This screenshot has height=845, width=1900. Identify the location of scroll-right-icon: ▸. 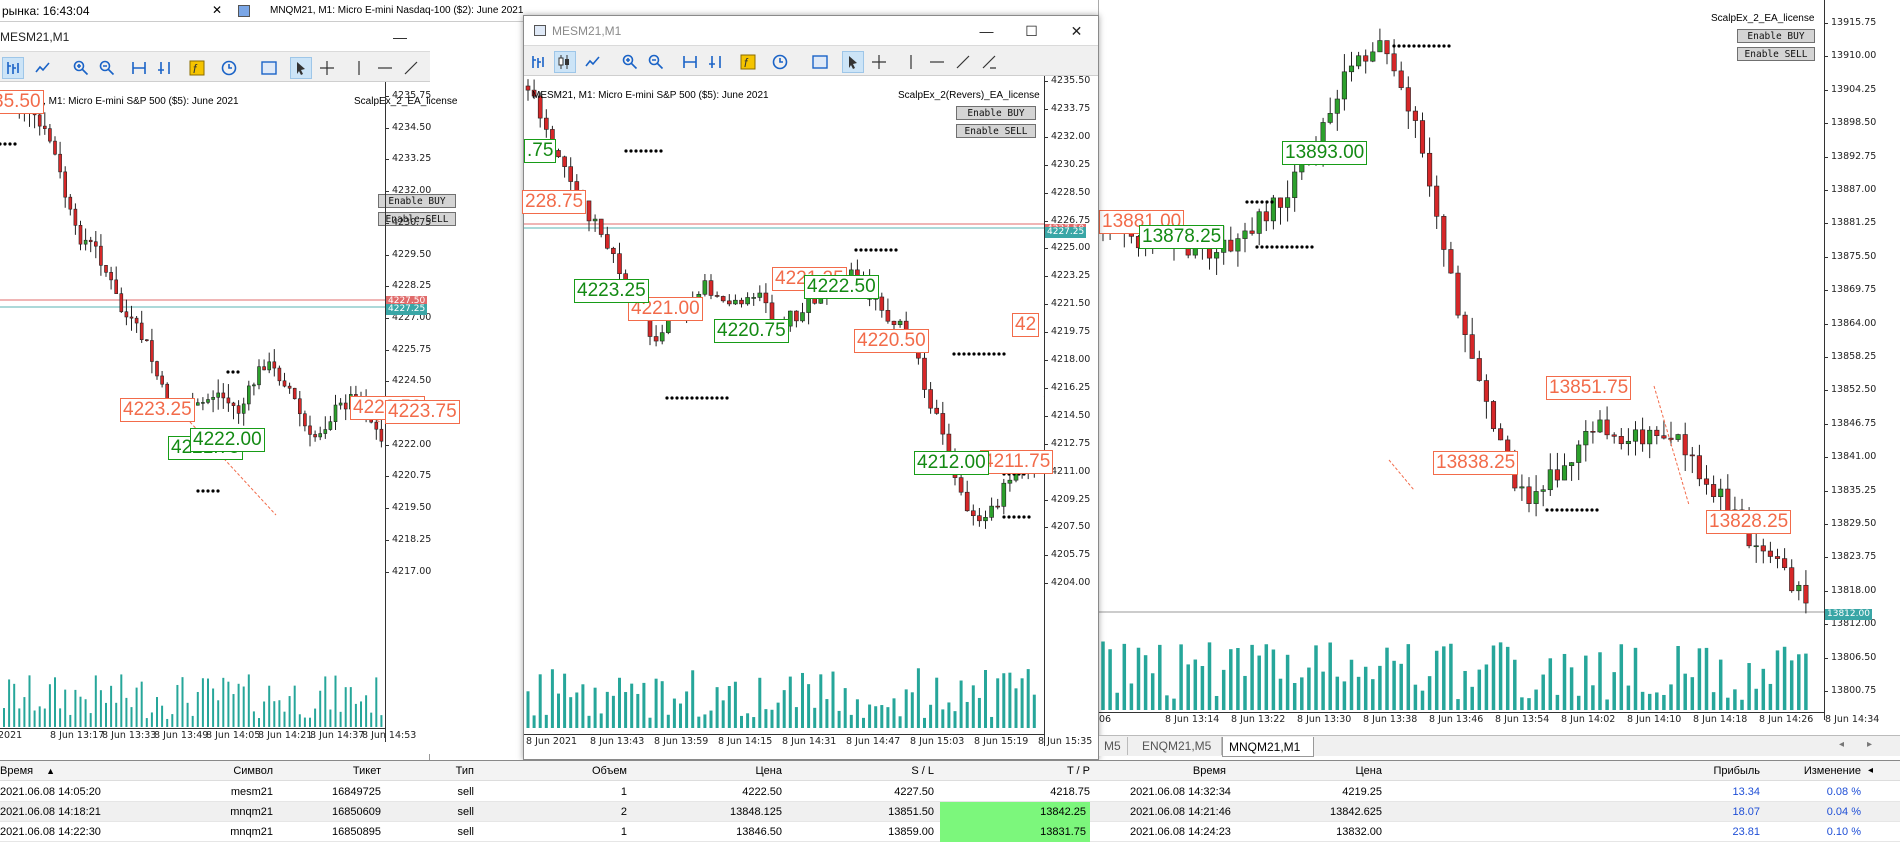
(1869, 744).